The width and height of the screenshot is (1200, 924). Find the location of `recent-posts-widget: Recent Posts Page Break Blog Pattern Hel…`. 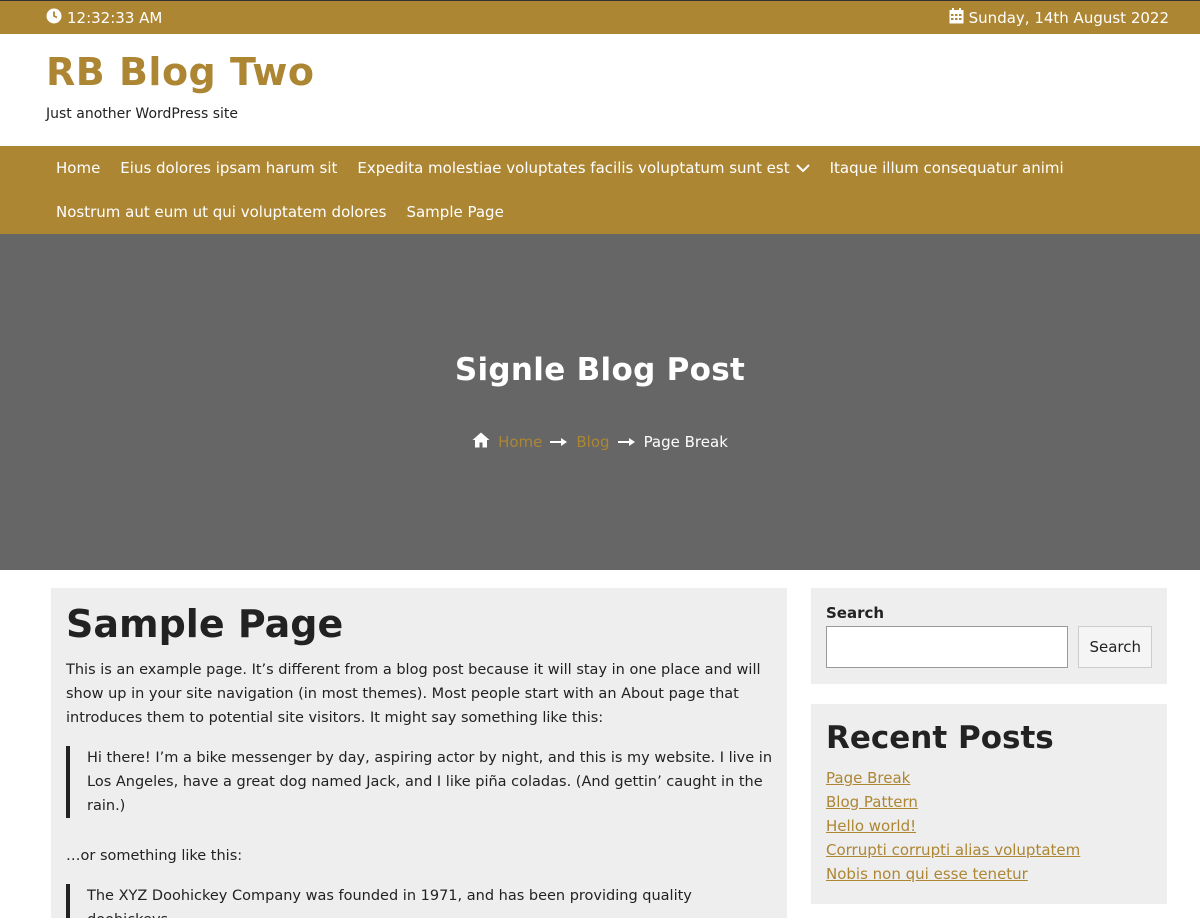

recent-posts-widget: Recent Posts Page Break Blog Pattern Hel… is located at coordinates (989, 804).